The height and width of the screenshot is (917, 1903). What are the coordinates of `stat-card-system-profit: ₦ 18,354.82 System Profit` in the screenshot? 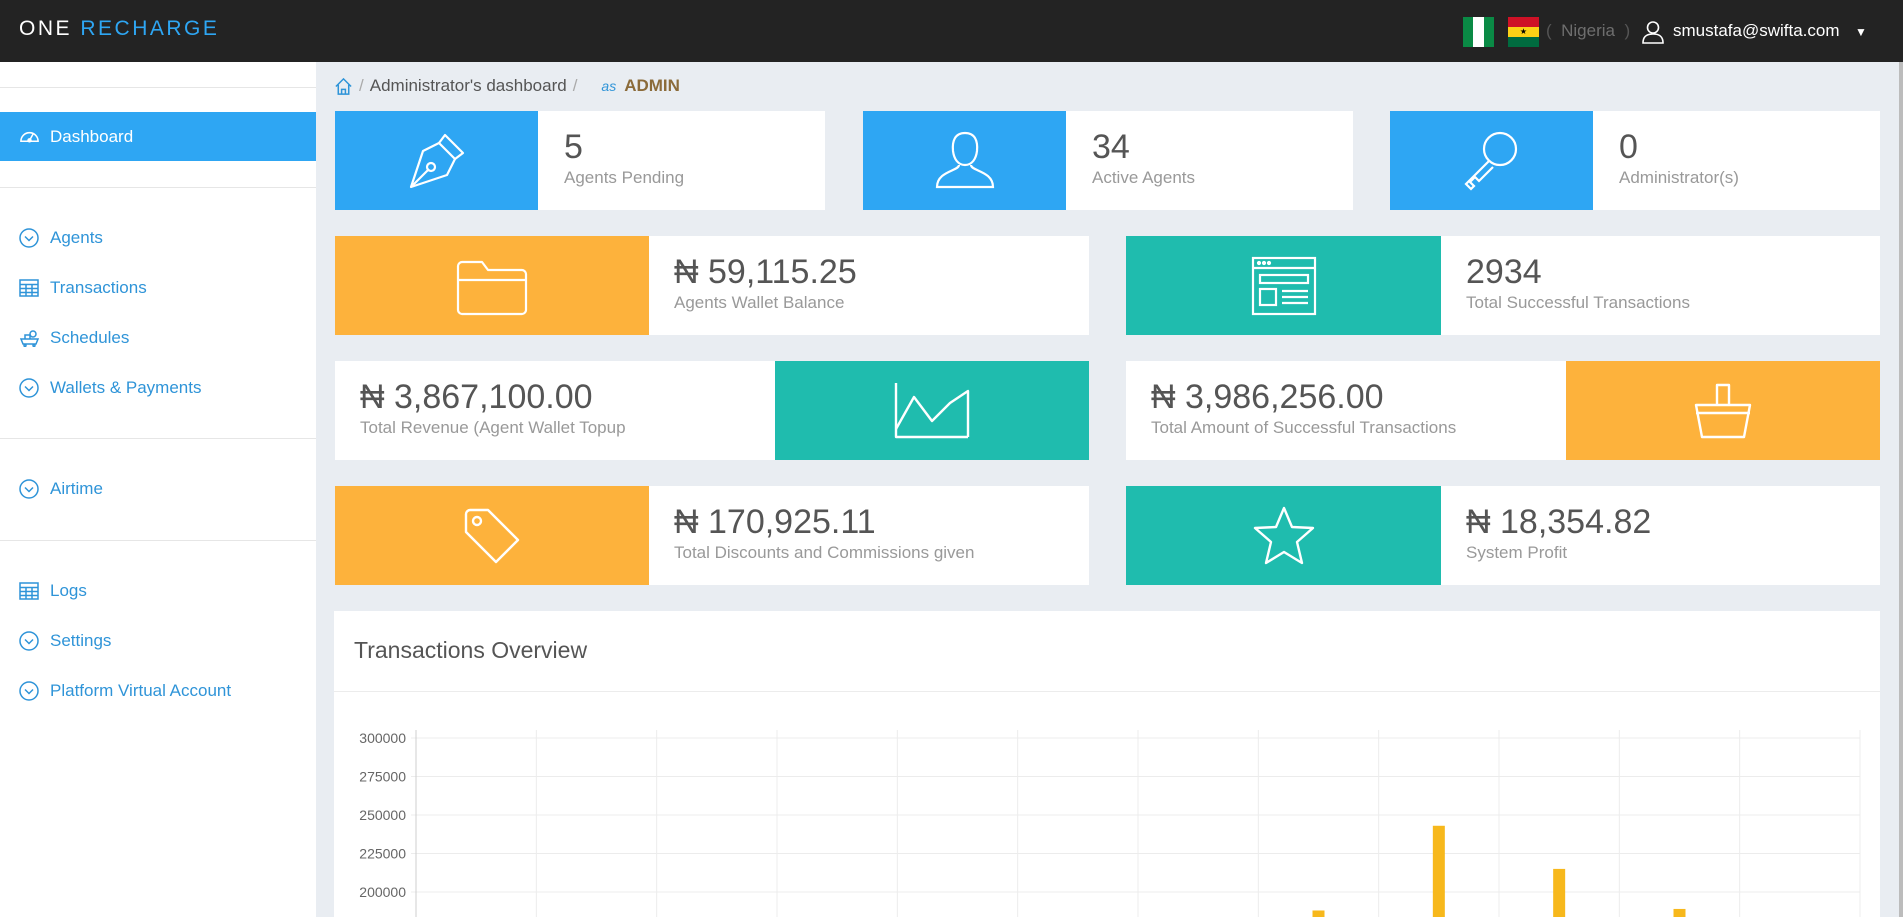 It's located at (1503, 535).